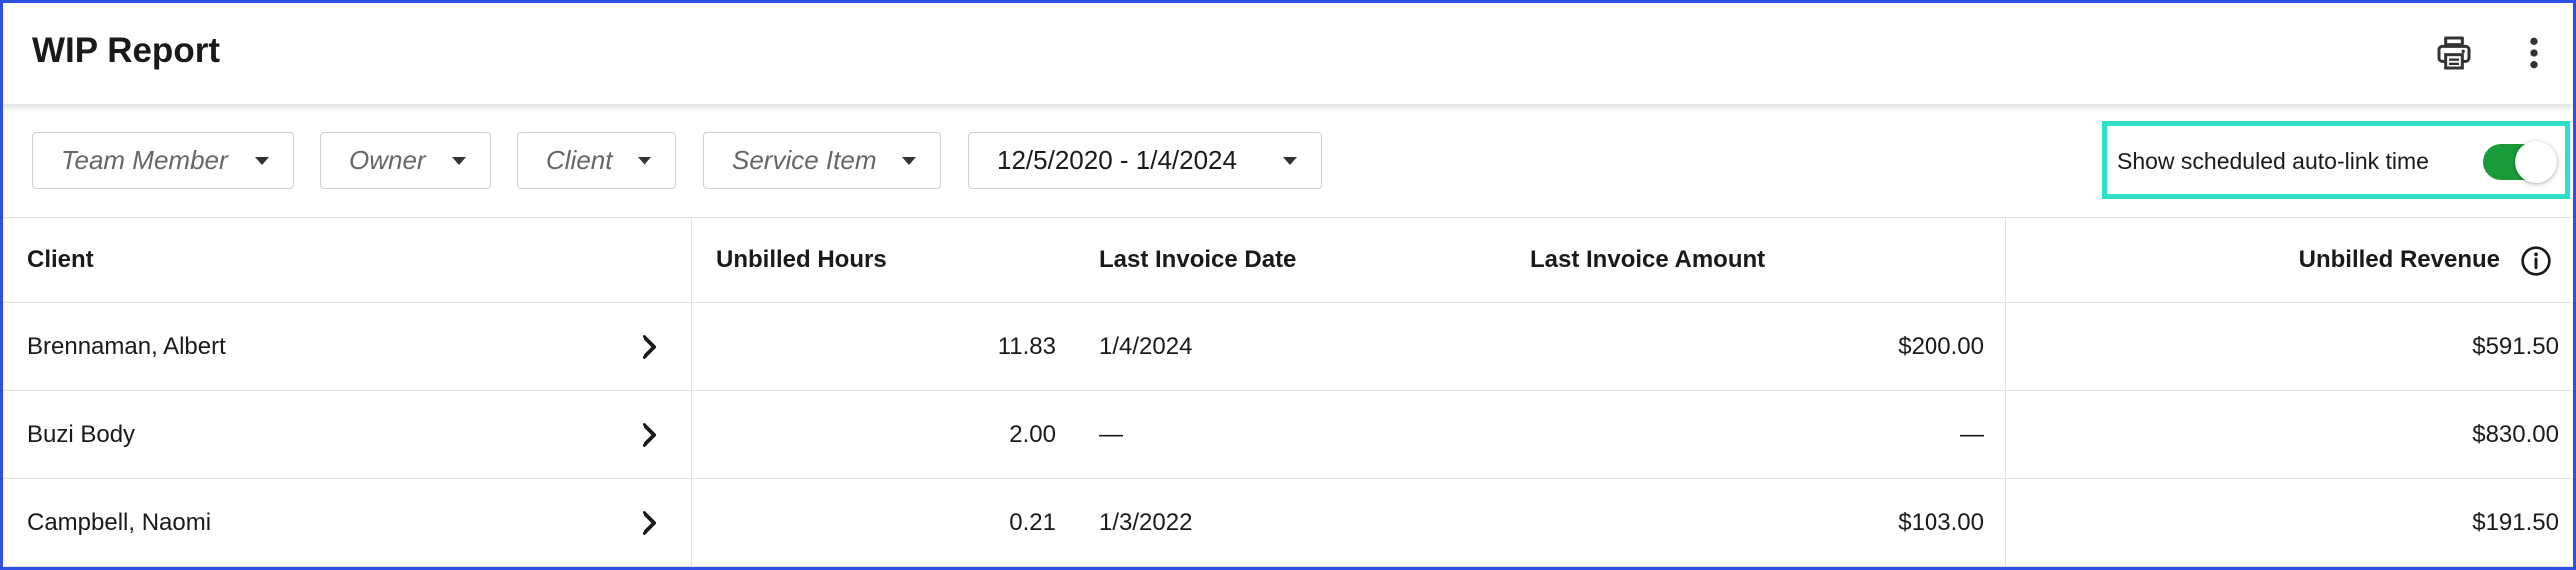 The width and height of the screenshot is (2576, 570). Describe the element at coordinates (2515, 522) in the screenshot. I see `unbilled-revenue-value: $191.50` at that location.